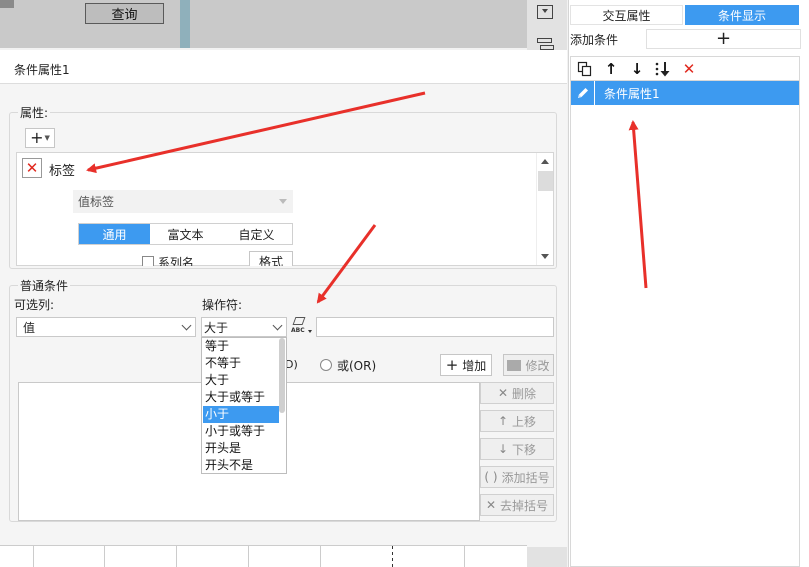  What do you see at coordinates (626, 15) in the screenshot?
I see `tab-interaction-properties: 交互属性` at bounding box center [626, 15].